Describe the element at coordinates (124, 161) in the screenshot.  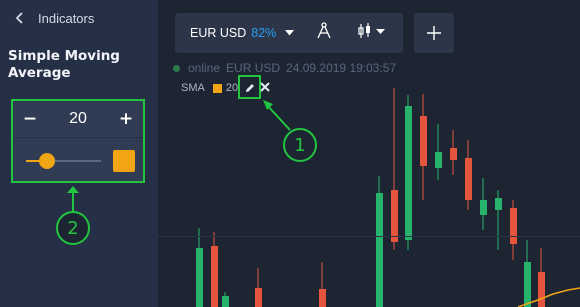
I see `line-color-swatch` at that location.